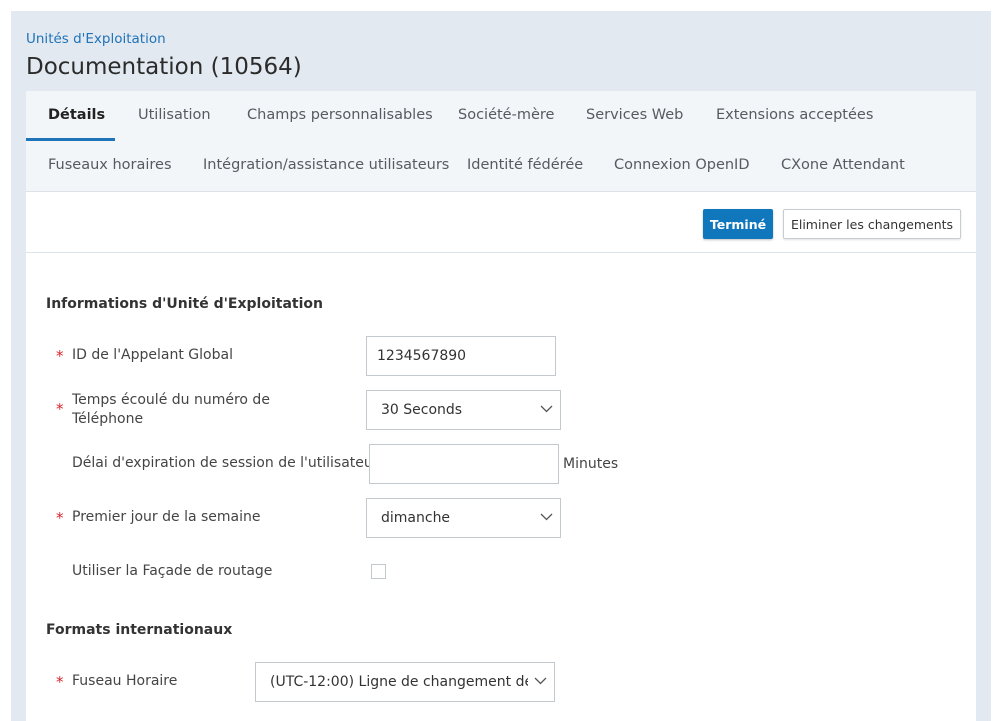 The height and width of the screenshot is (721, 1005). What do you see at coordinates (463, 518) in the screenshot?
I see `first-day-select: dimanche` at bounding box center [463, 518].